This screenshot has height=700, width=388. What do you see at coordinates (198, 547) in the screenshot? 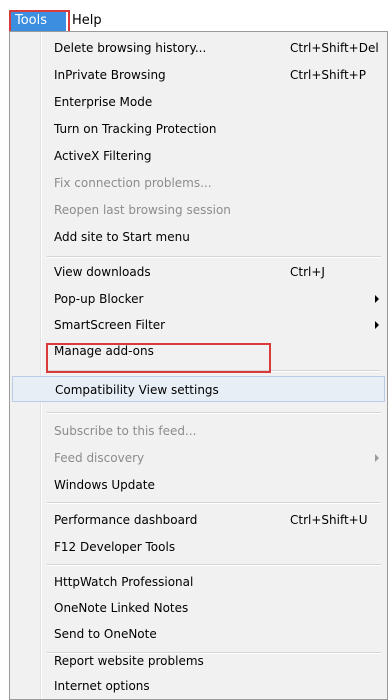
I see `menu-item-f12-developer-tools: F12 Developer Tools` at bounding box center [198, 547].